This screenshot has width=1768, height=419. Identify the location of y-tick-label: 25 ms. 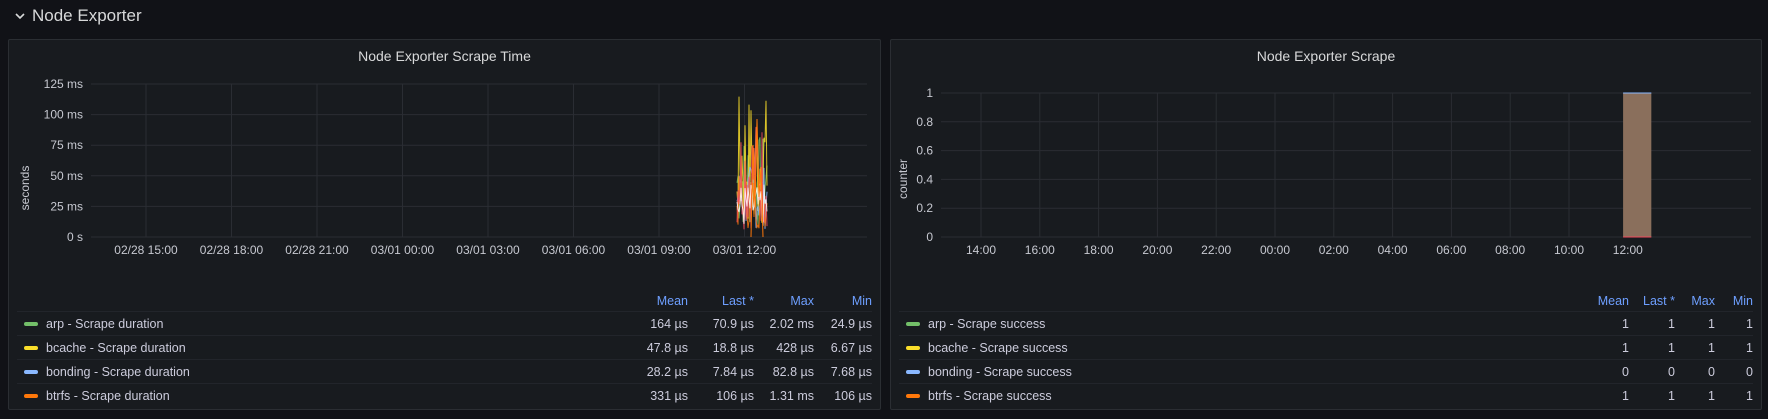
(66, 206).